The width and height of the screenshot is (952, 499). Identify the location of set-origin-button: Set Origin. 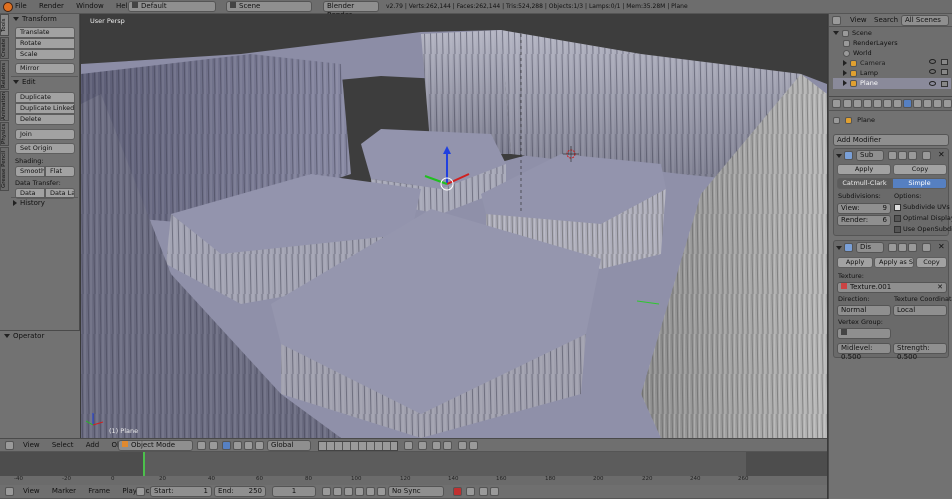
(45, 148).